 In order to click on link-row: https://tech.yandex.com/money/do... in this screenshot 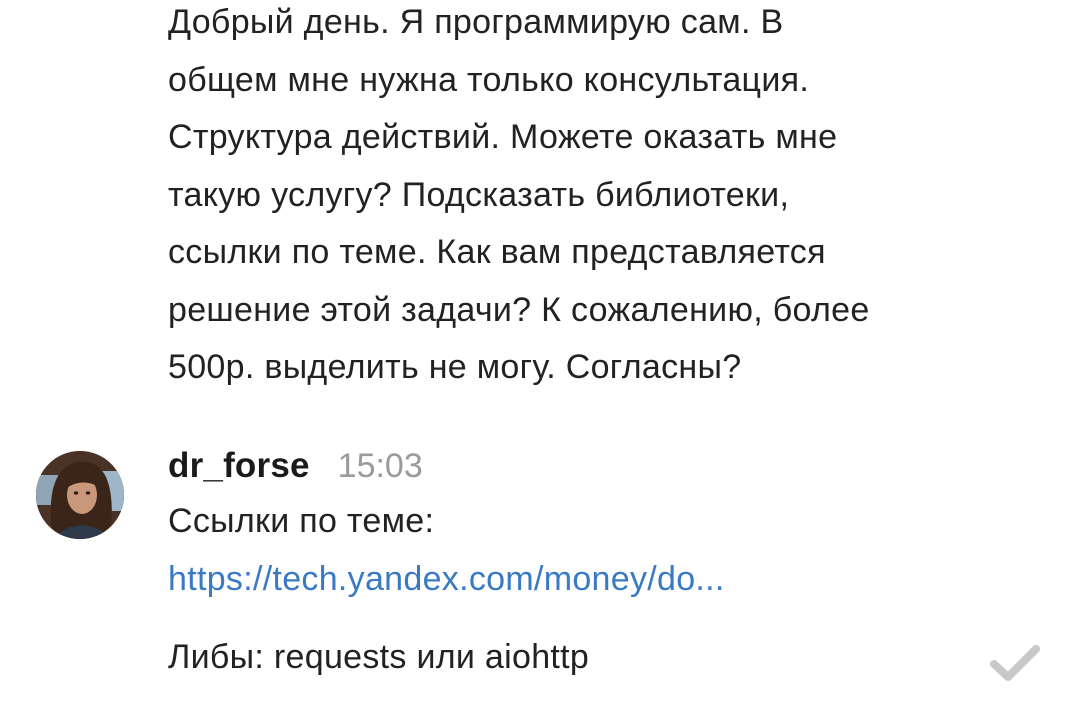, I will do `click(446, 579)`.